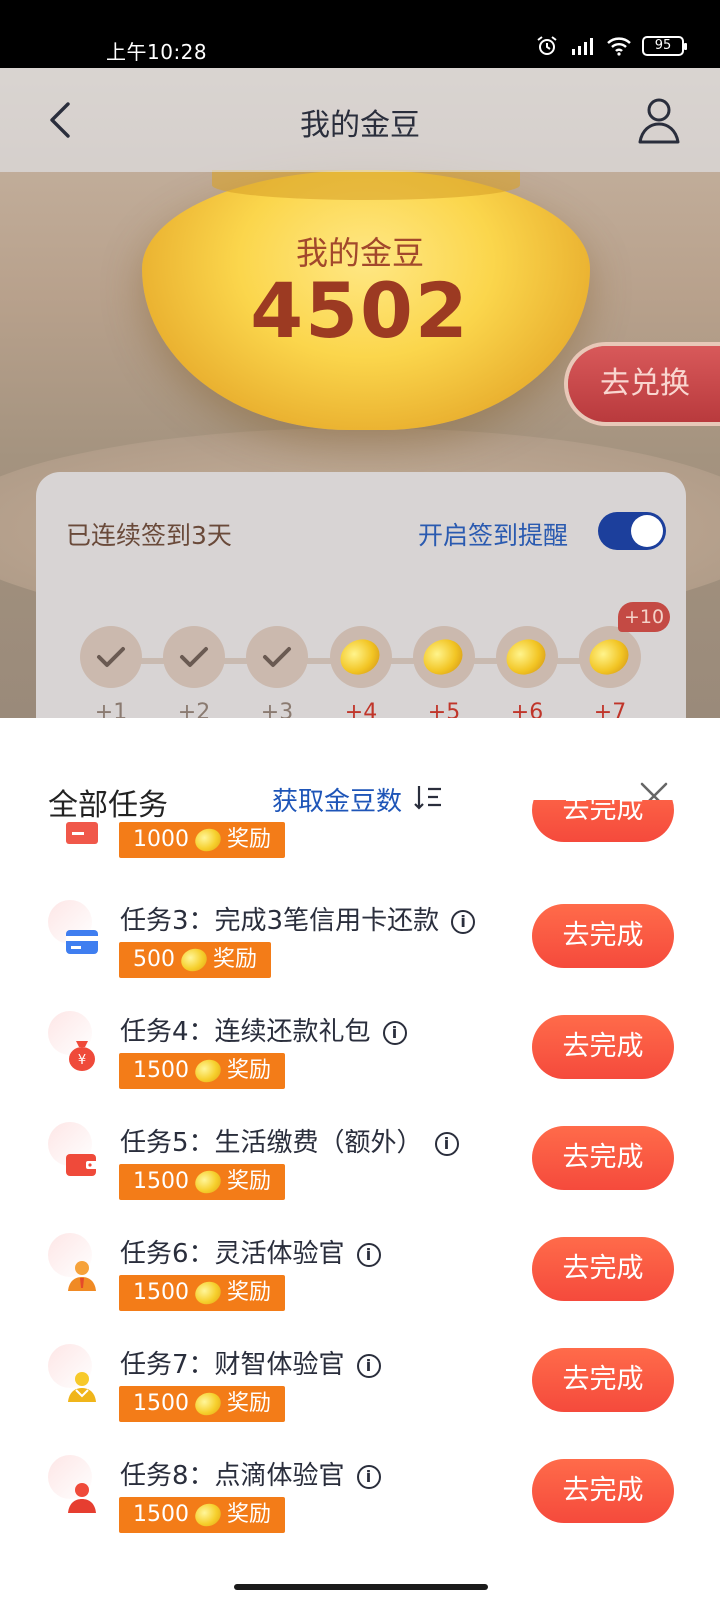 Image resolution: width=720 pixels, height=1600 pixels. I want to click on task-title: 任务6：灵活体验官 i, so click(250, 1251).